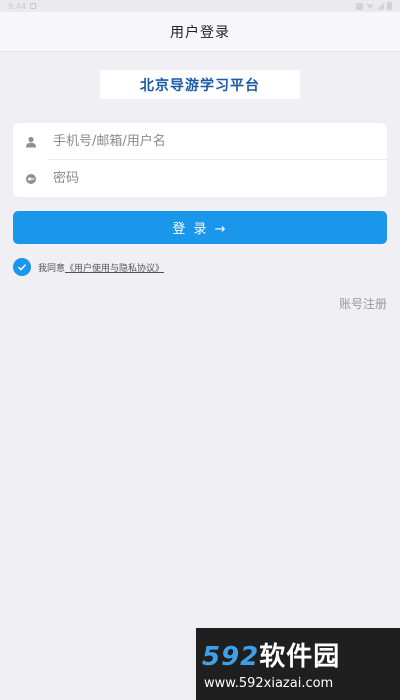 This screenshot has height=700, width=400. I want to click on lock-icon, so click(31, 179).